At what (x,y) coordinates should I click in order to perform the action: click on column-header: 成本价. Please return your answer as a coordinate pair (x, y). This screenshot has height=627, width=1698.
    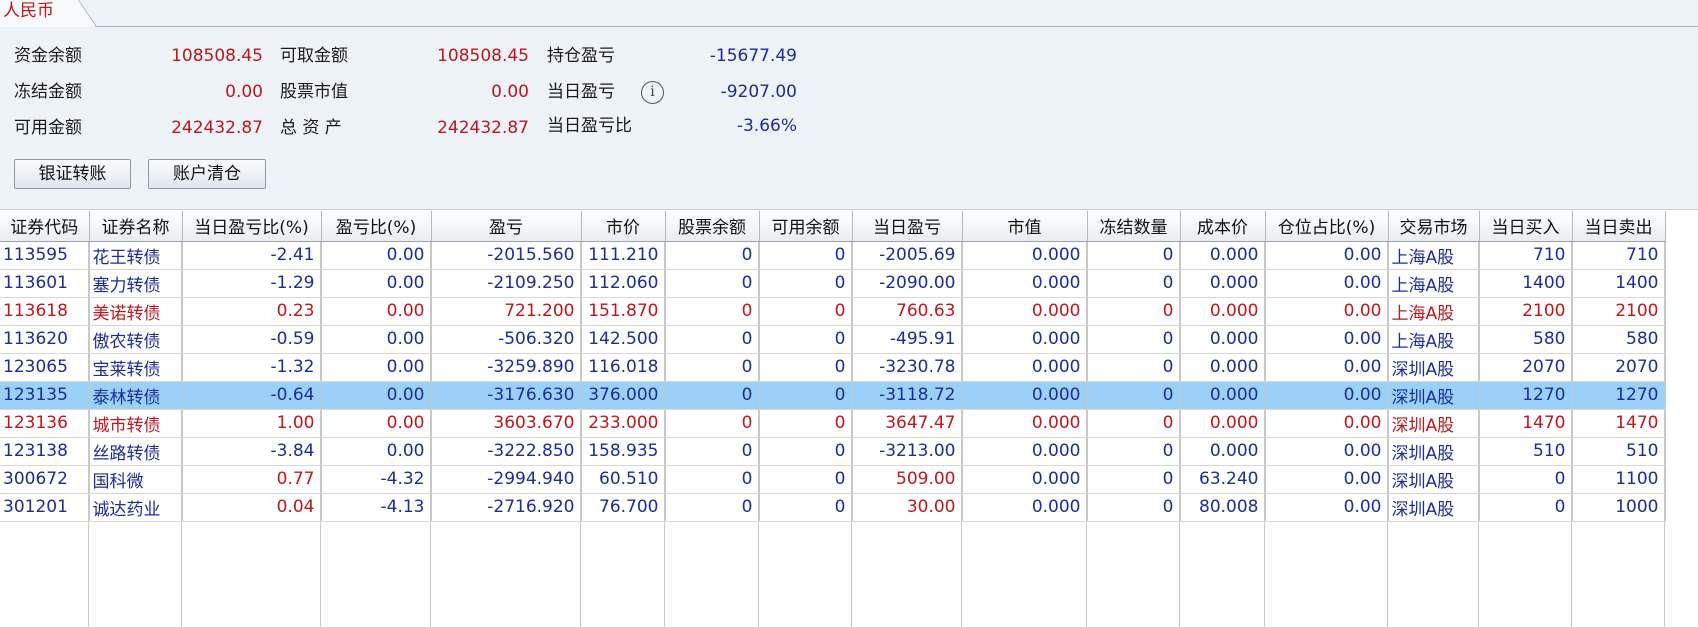
    Looking at the image, I should click on (1223, 226).